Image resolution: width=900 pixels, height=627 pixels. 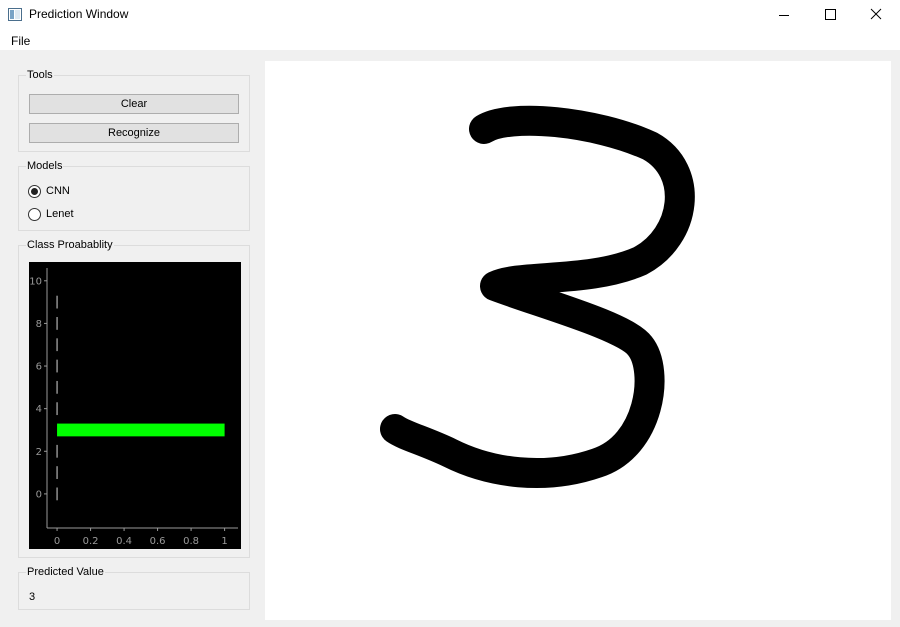 What do you see at coordinates (32, 597) in the screenshot?
I see `predicted-value: 3` at bounding box center [32, 597].